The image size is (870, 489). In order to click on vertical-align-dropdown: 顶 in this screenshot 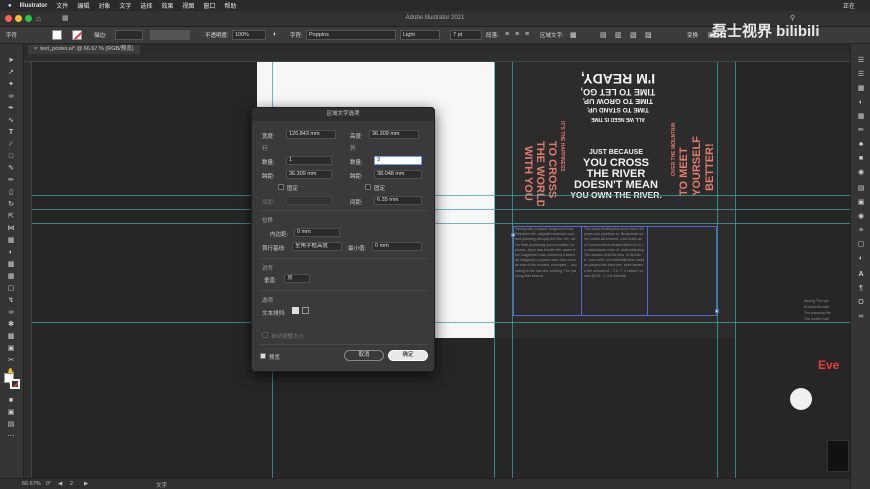, I will do `click(297, 278)`.